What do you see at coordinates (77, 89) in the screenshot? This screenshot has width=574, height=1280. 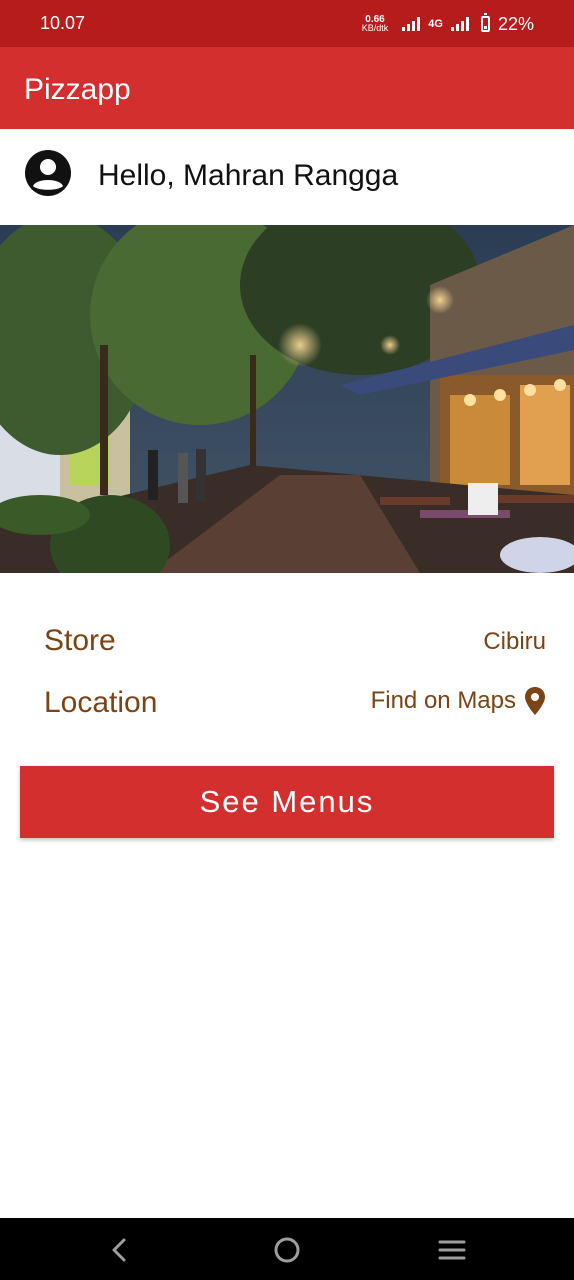 I see `app-title: Pizzapp` at bounding box center [77, 89].